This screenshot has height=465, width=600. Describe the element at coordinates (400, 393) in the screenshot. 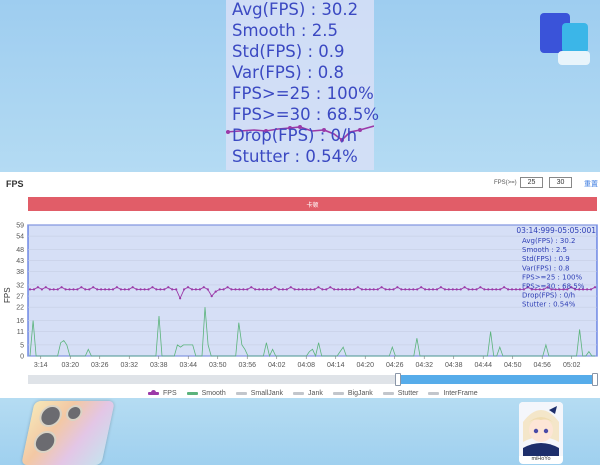

I see `legend-item-stutter: Stutter` at that location.